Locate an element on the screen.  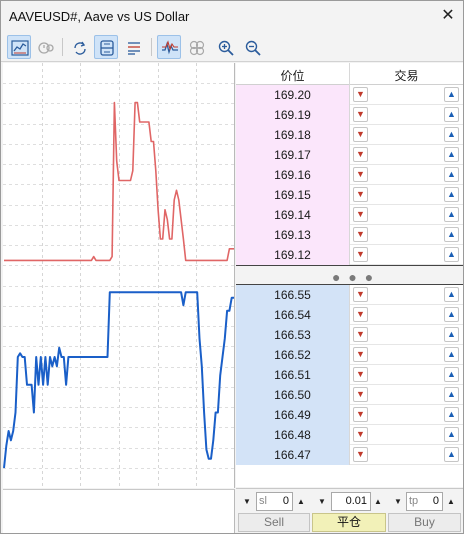
tp-decrease-button: ▼ is located at coordinates (398, 502).